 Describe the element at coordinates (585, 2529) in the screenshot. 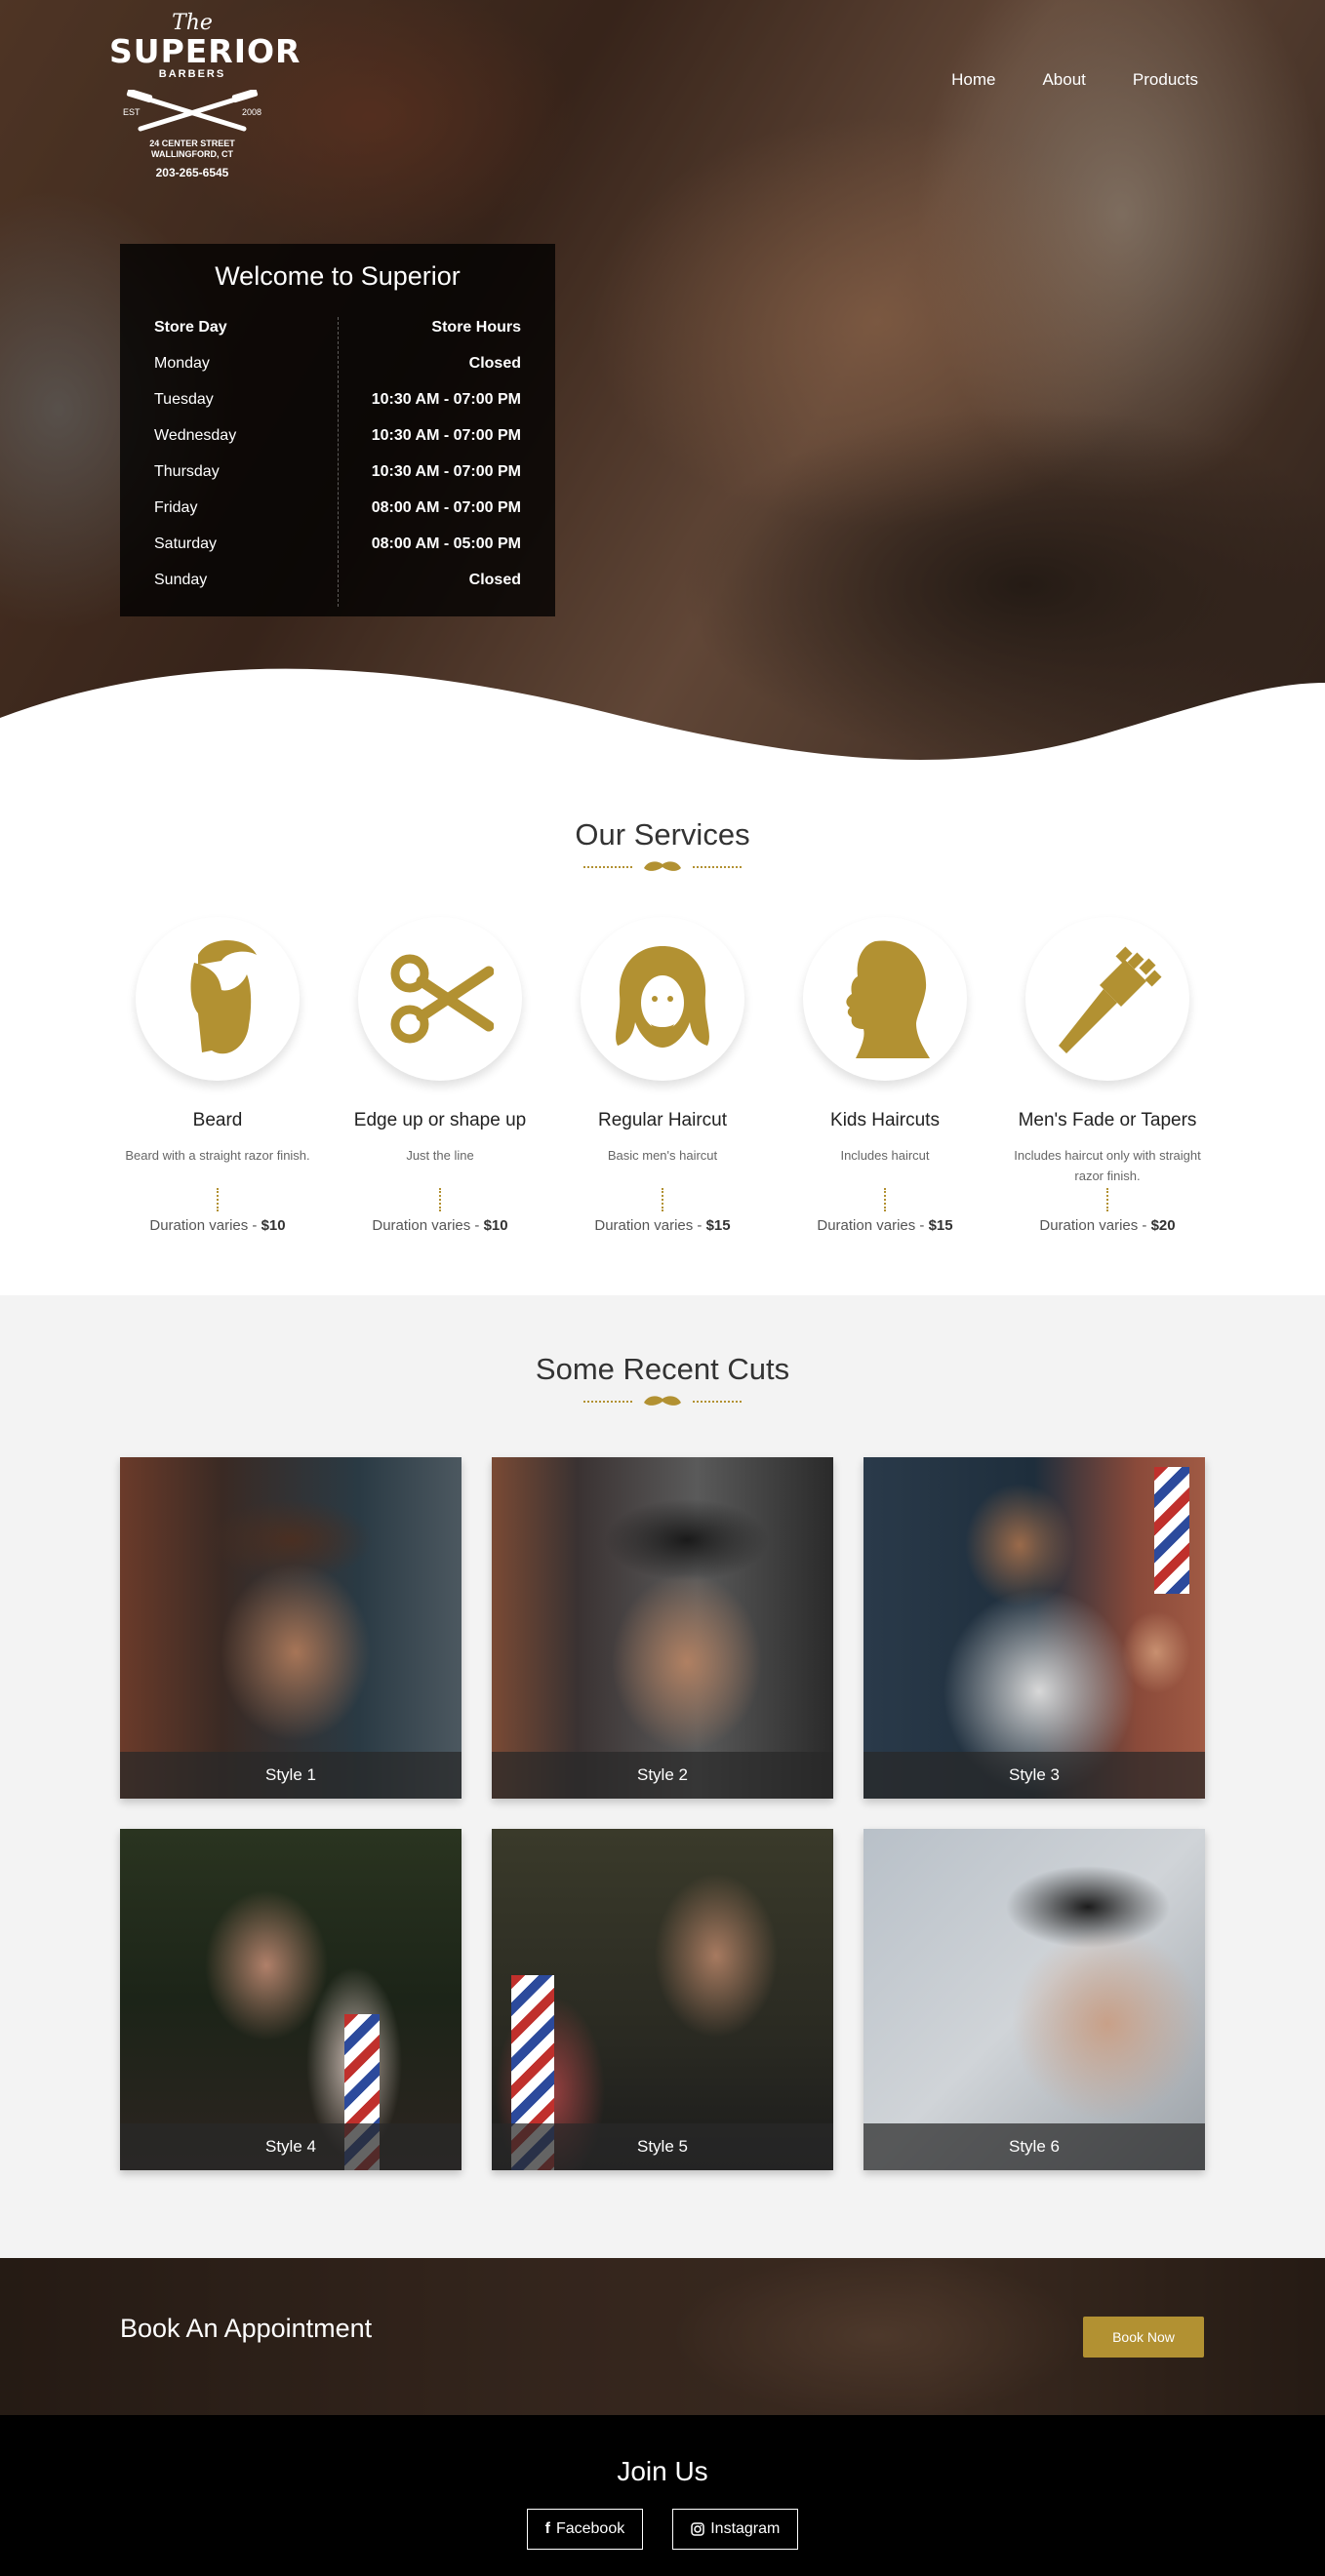

I see `facebook-button: f Facebook` at that location.